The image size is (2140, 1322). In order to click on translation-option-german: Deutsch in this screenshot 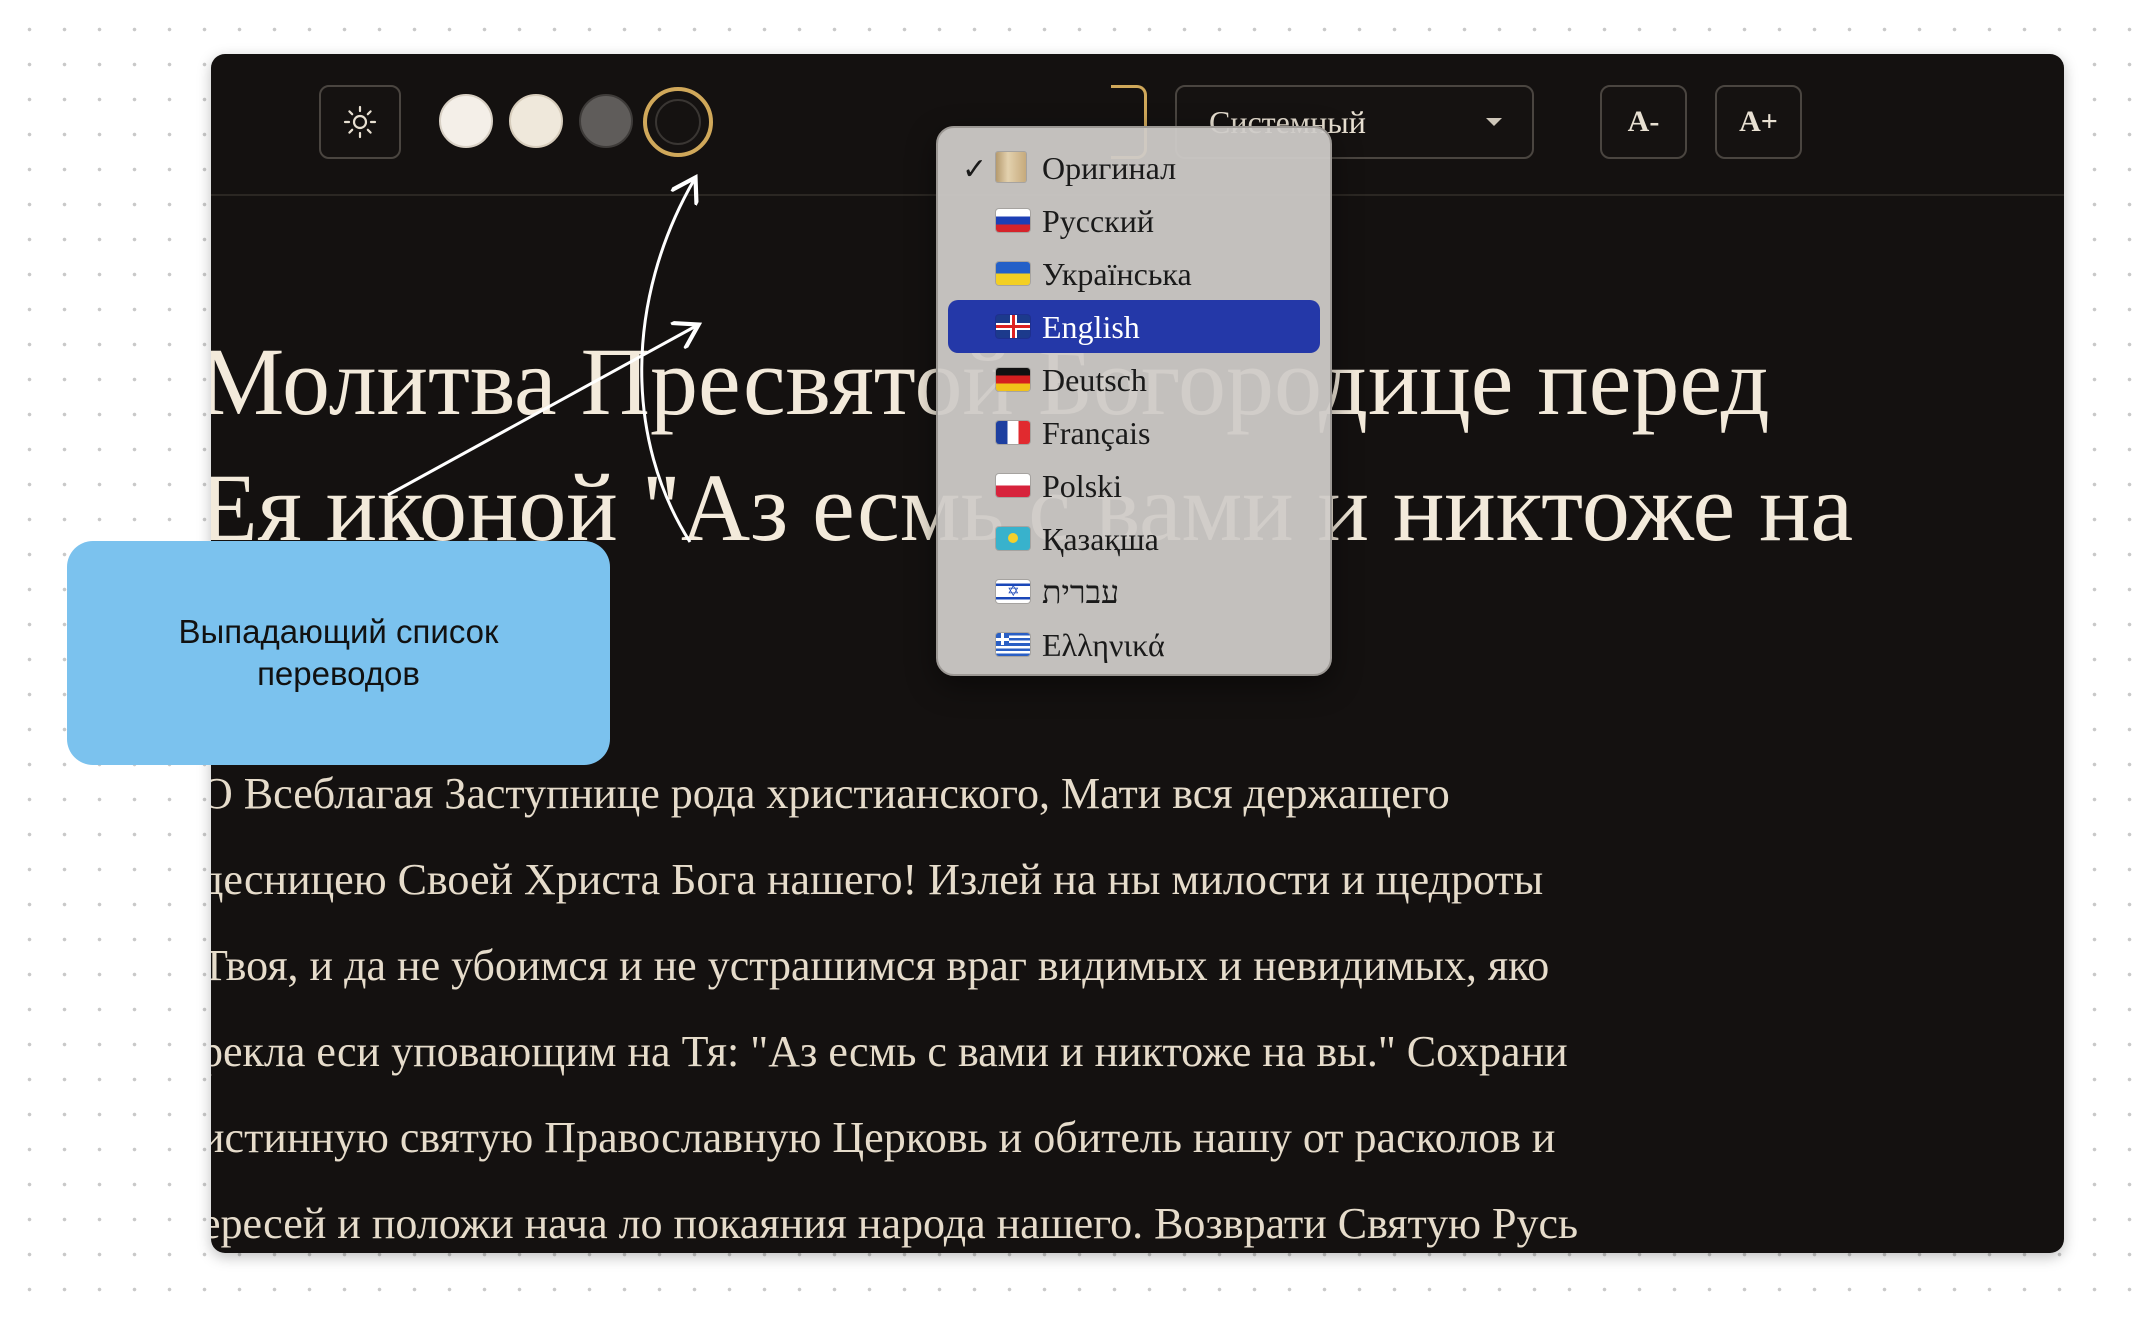, I will do `click(1134, 379)`.